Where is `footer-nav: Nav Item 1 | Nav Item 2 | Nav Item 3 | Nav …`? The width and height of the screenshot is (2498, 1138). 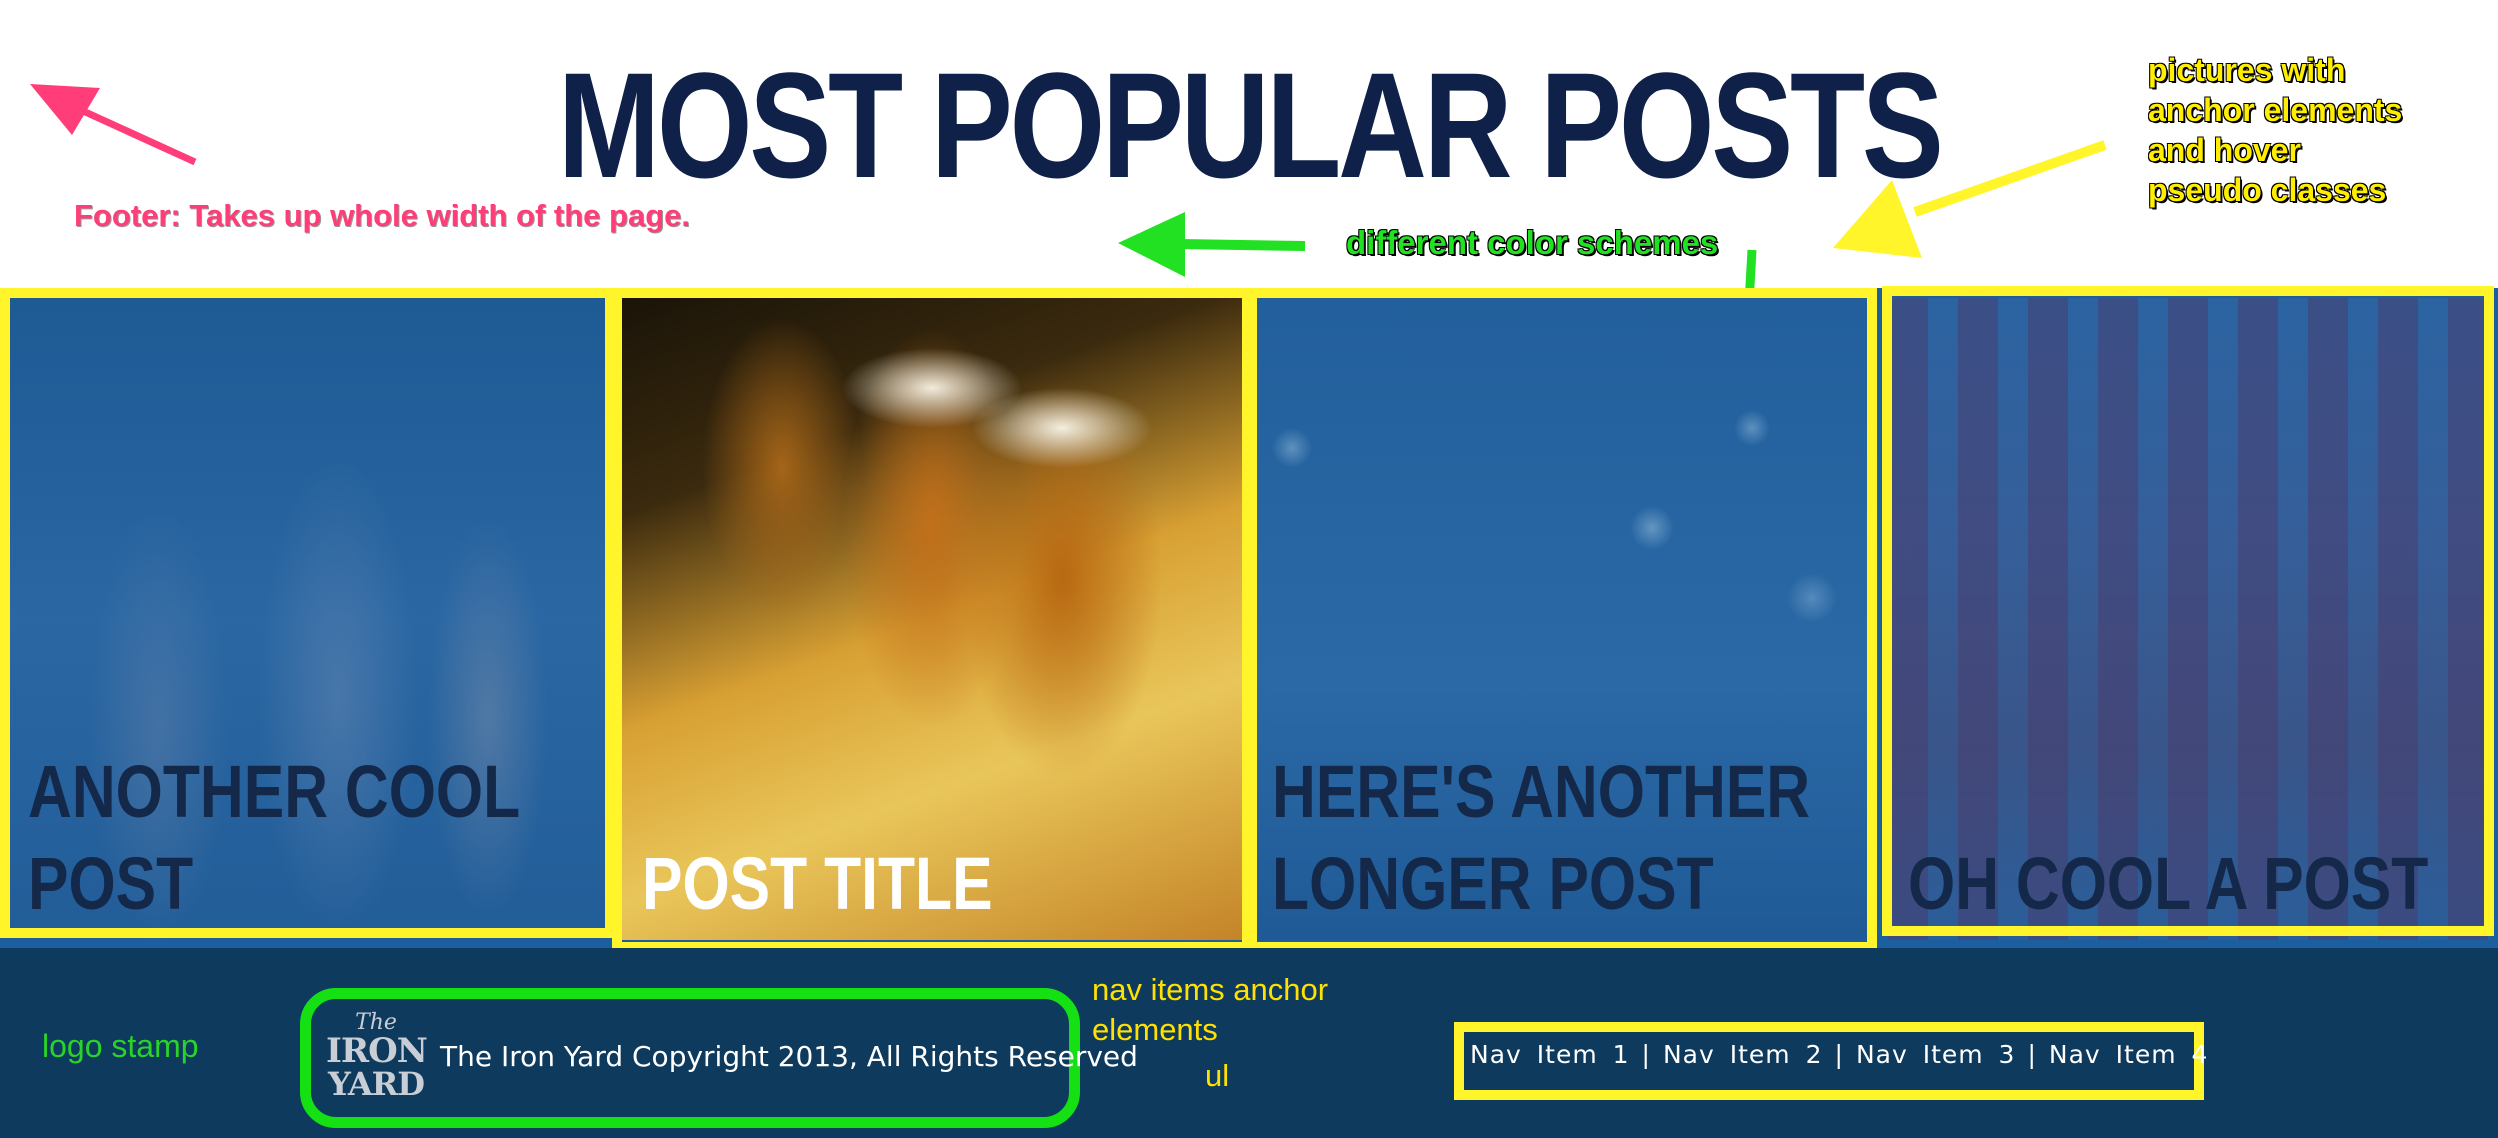
footer-nav: Nav Item 1 | Nav Item 2 | Nav Item 3 | Nav … is located at coordinates (1839, 1054).